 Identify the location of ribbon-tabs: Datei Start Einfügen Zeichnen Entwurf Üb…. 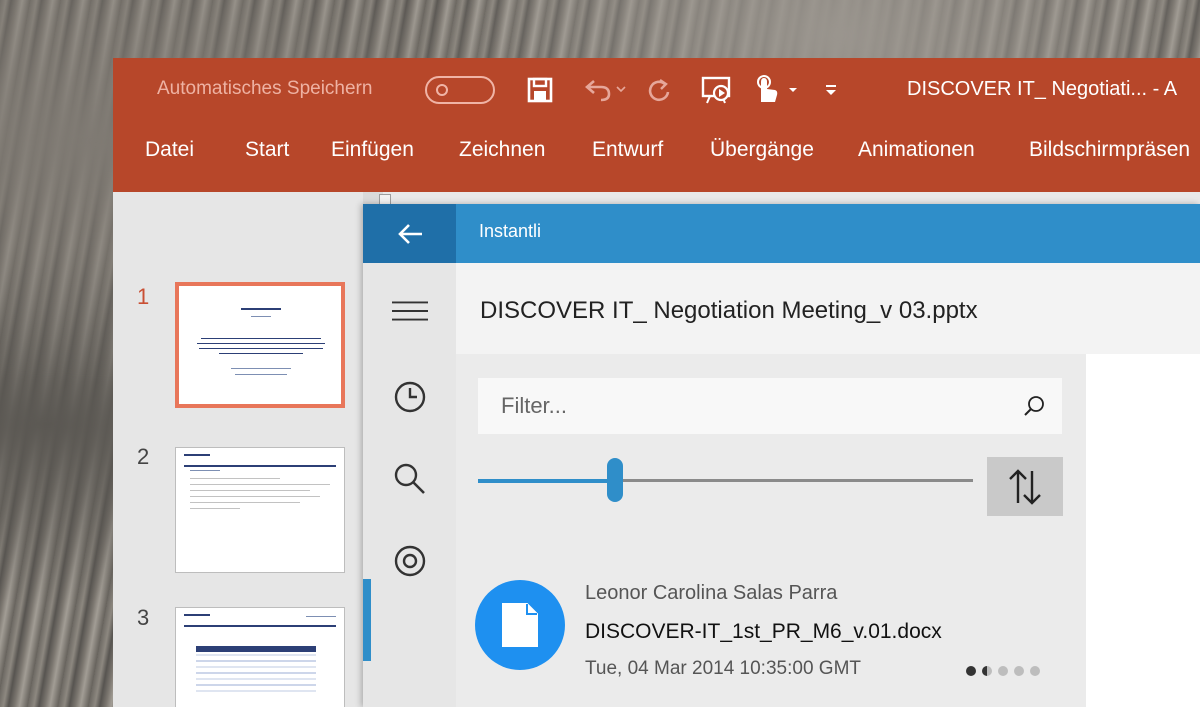
(656, 156).